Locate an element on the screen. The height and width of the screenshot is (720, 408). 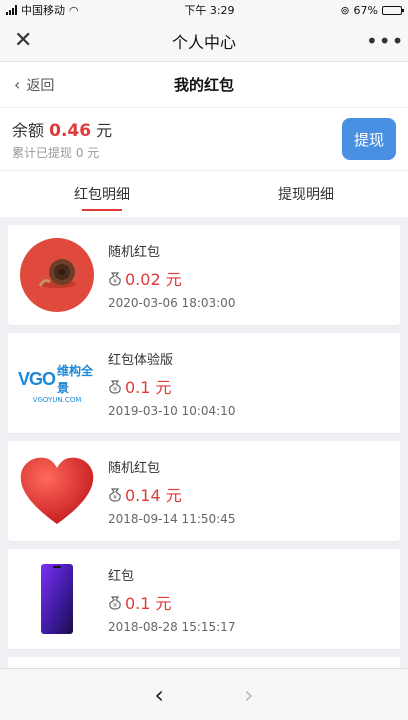
item-date: 2020-03-06 18:03:00 is located at coordinates (172, 302).